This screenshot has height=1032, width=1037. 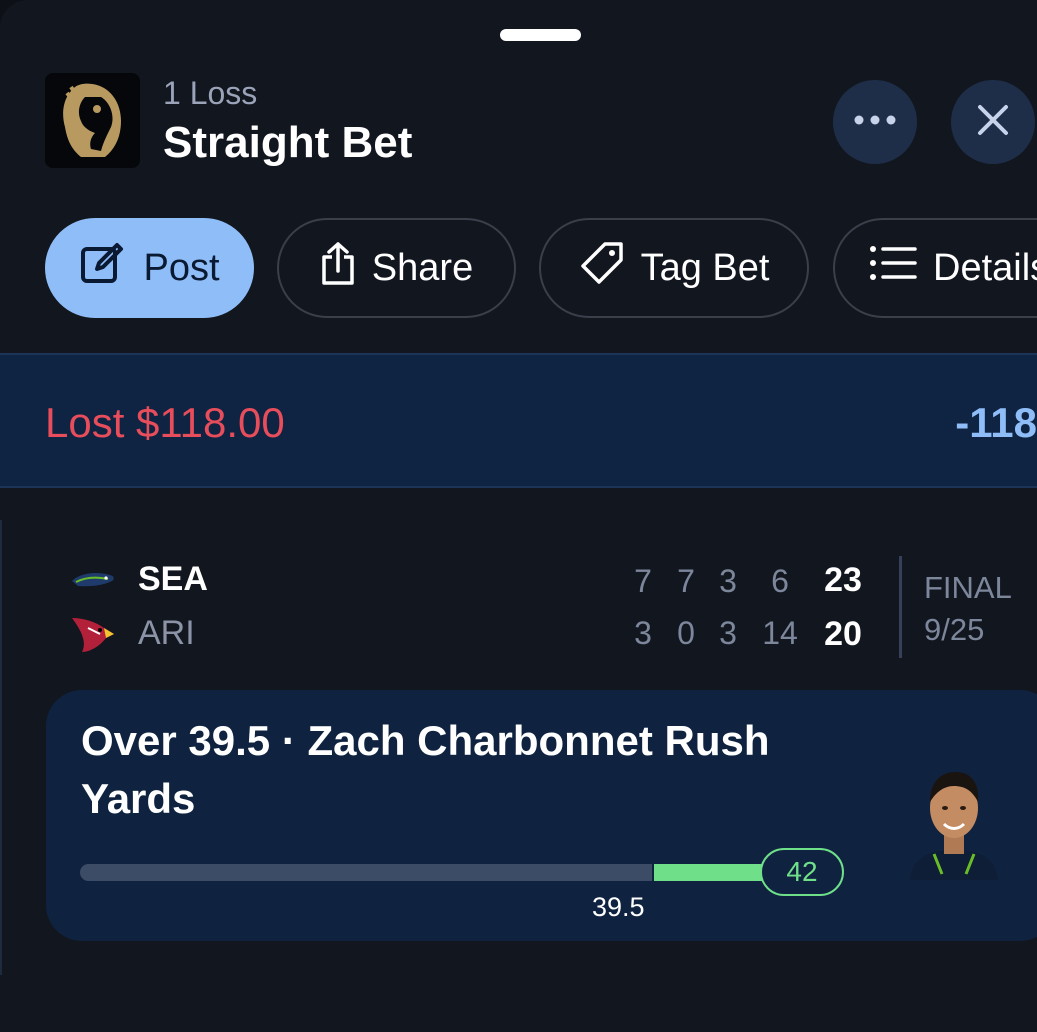 What do you see at coordinates (893, 268) in the screenshot?
I see `list-icon` at bounding box center [893, 268].